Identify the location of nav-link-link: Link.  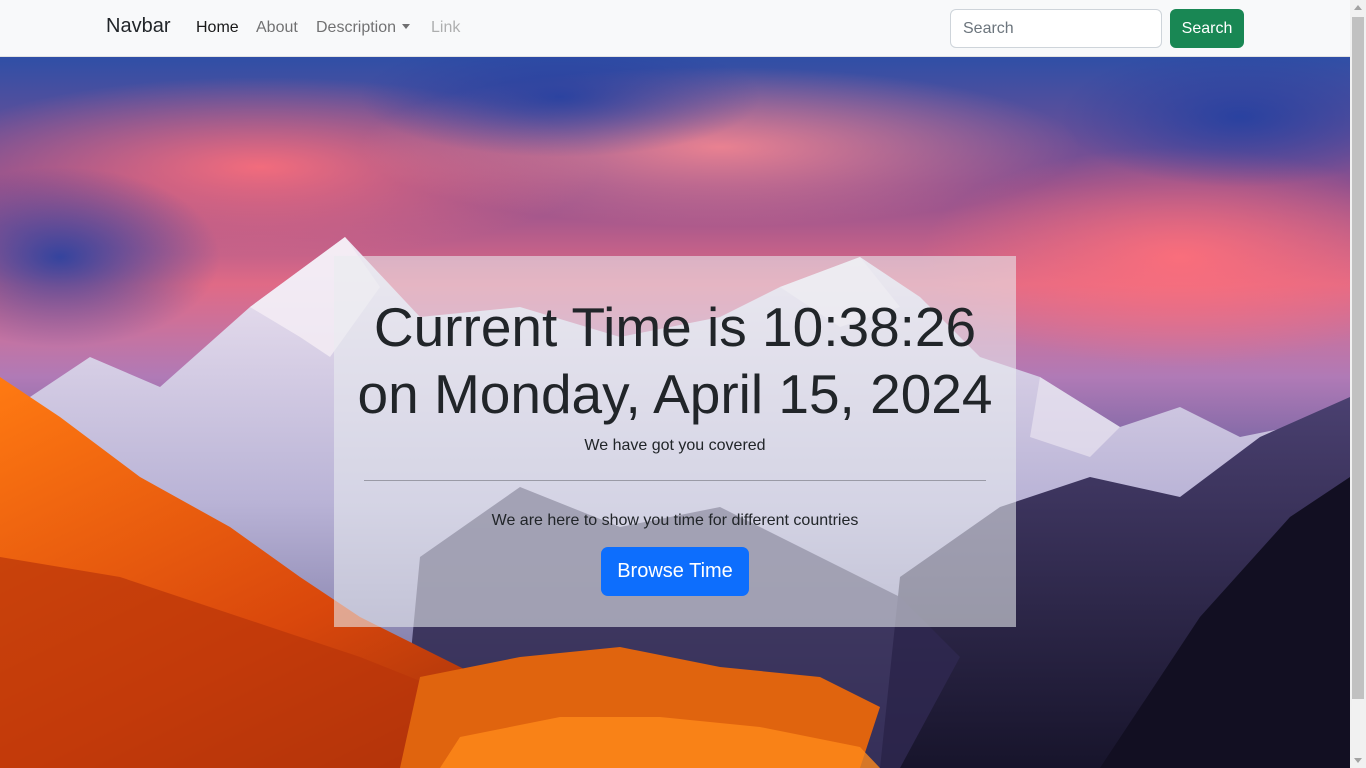
(446, 27).